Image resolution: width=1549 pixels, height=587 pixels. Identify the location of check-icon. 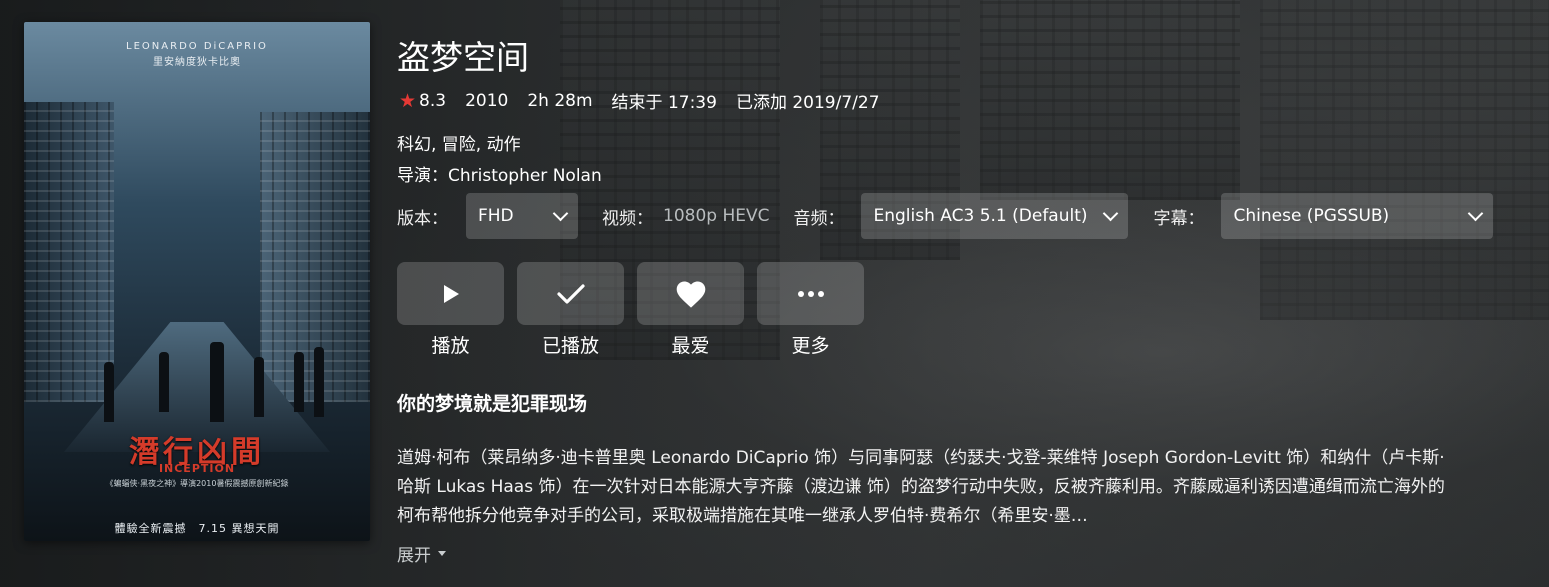
(570, 293).